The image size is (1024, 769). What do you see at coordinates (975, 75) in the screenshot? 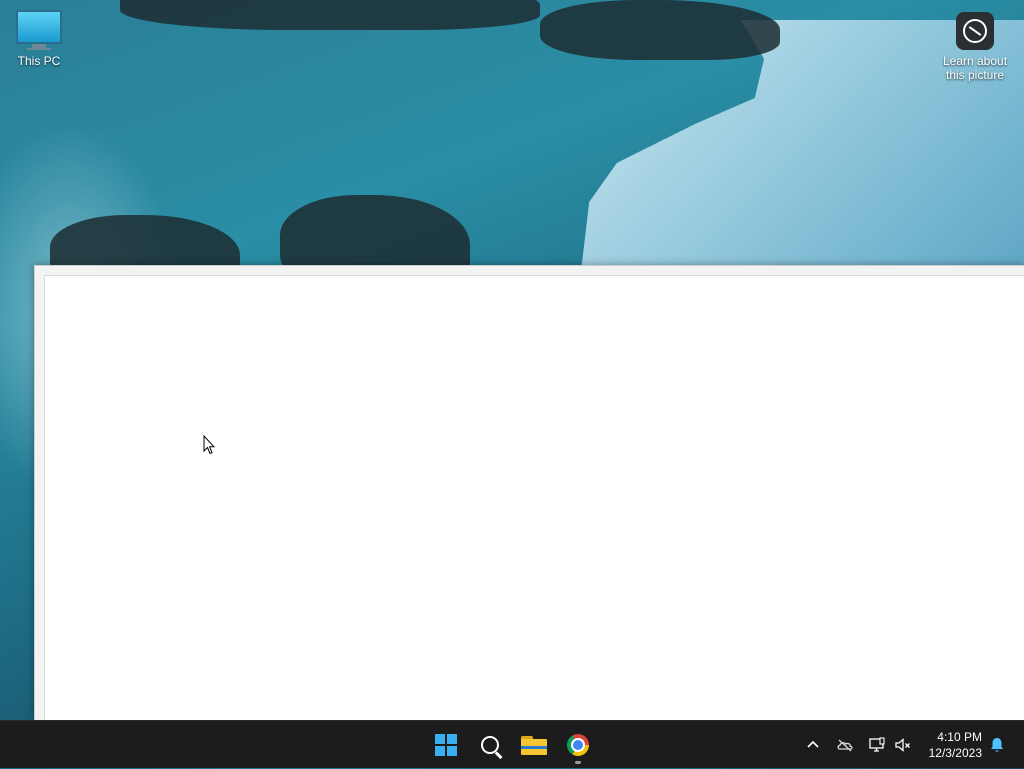
I see `desktop-icon-label-line2: this picture` at bounding box center [975, 75].